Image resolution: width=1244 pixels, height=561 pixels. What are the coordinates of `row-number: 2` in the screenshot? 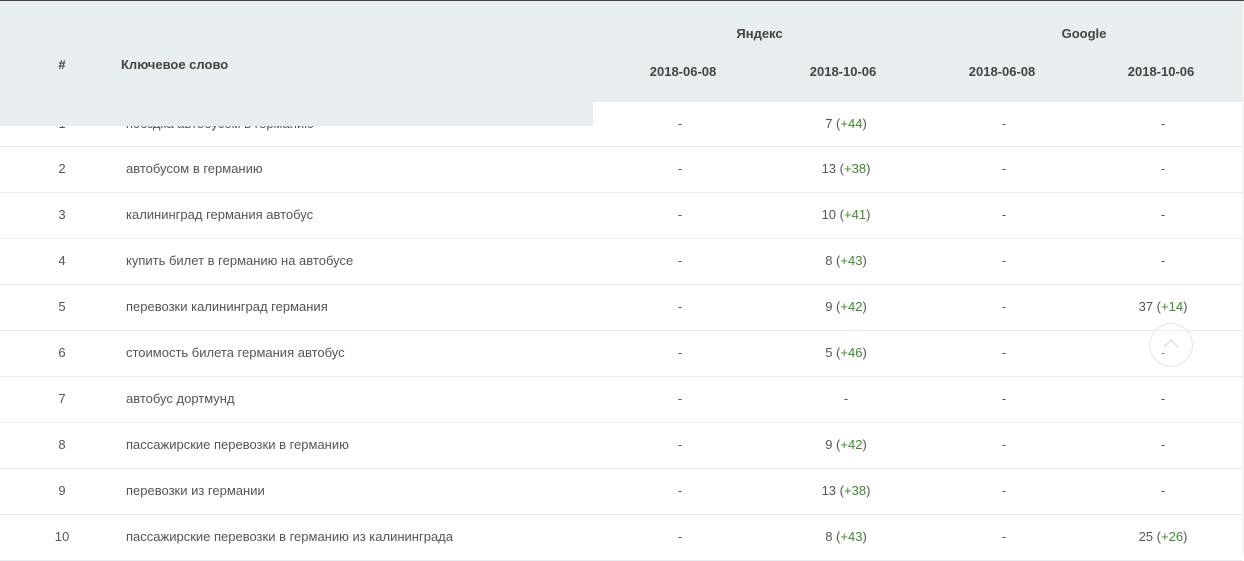 It's located at (62, 168).